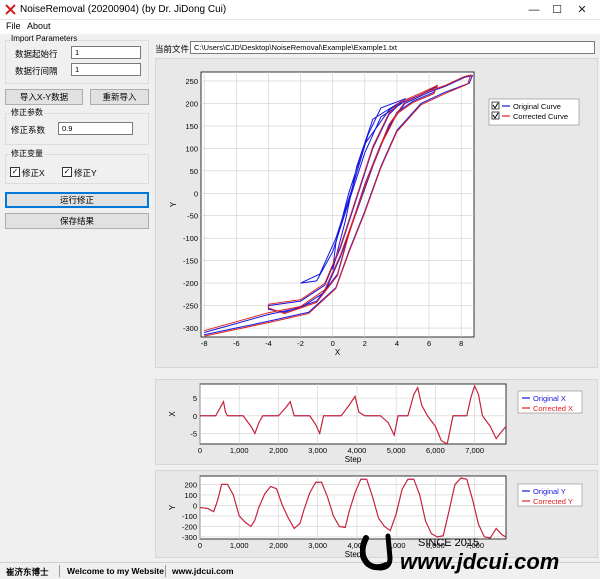 Image resolution: width=600 pixels, height=579 pixels. What do you see at coordinates (192, 216) in the screenshot?
I see `y-tick-label: -50` at bounding box center [192, 216].